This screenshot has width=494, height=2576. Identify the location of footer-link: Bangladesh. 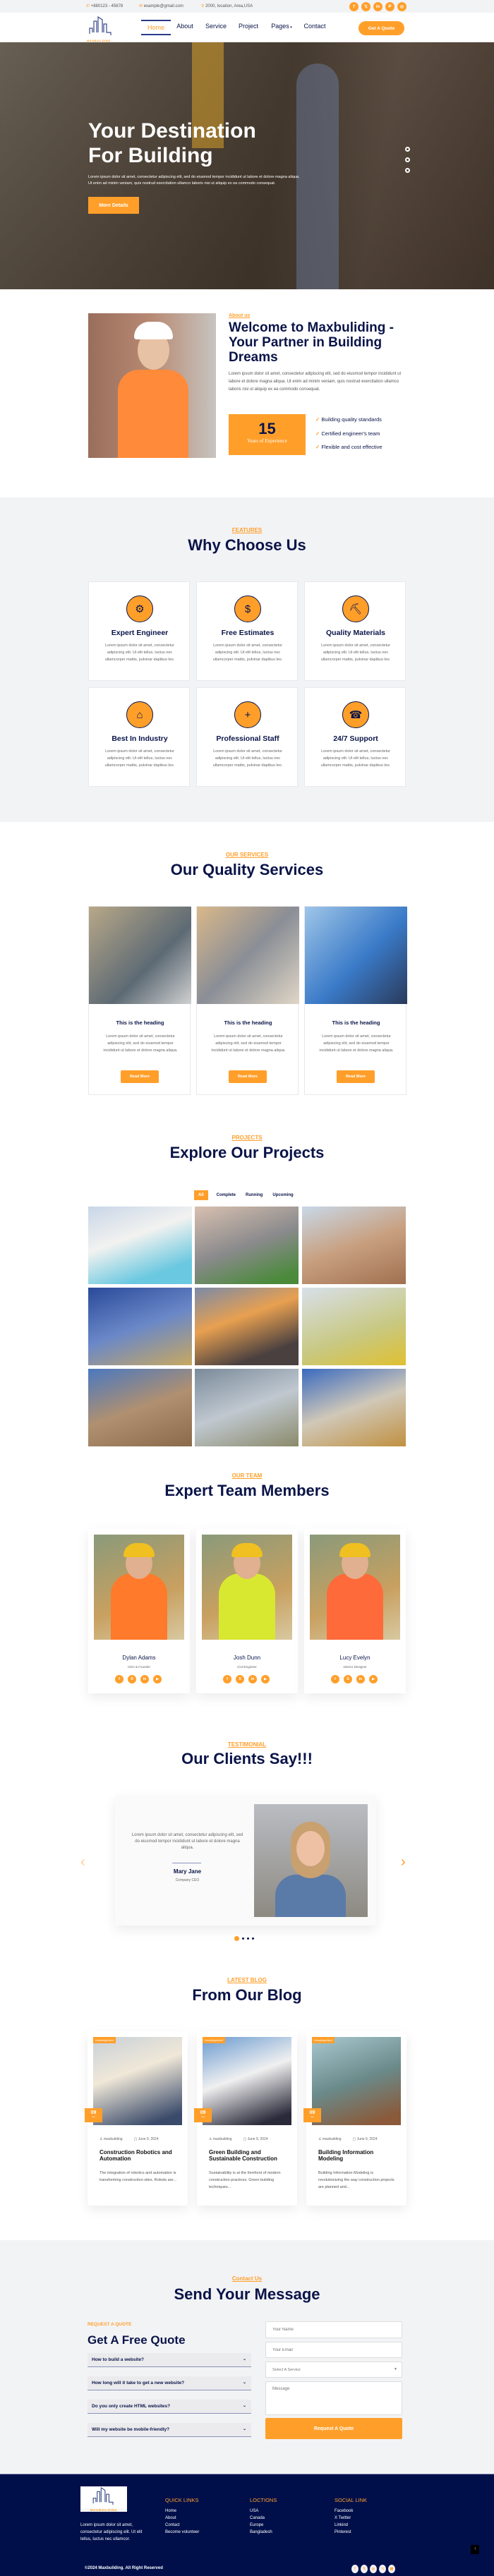
(289, 2533).